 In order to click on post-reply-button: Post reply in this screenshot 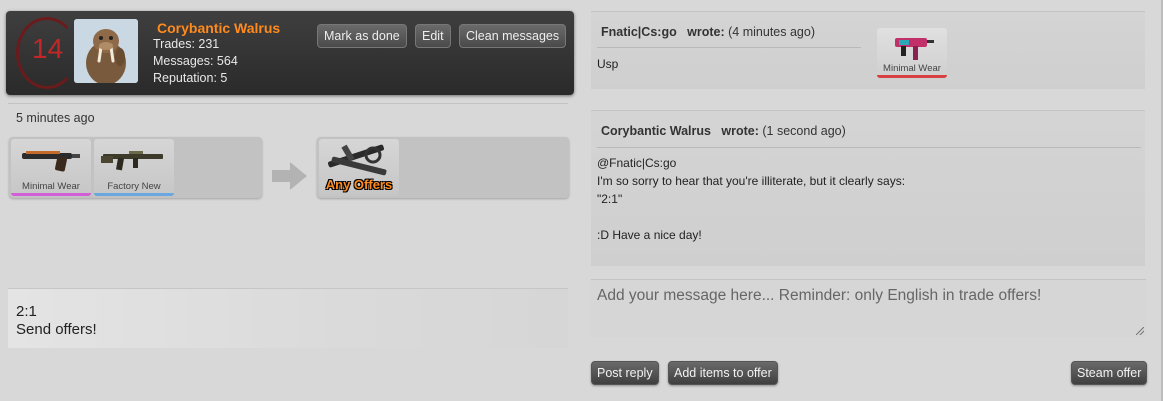, I will do `click(625, 373)`.